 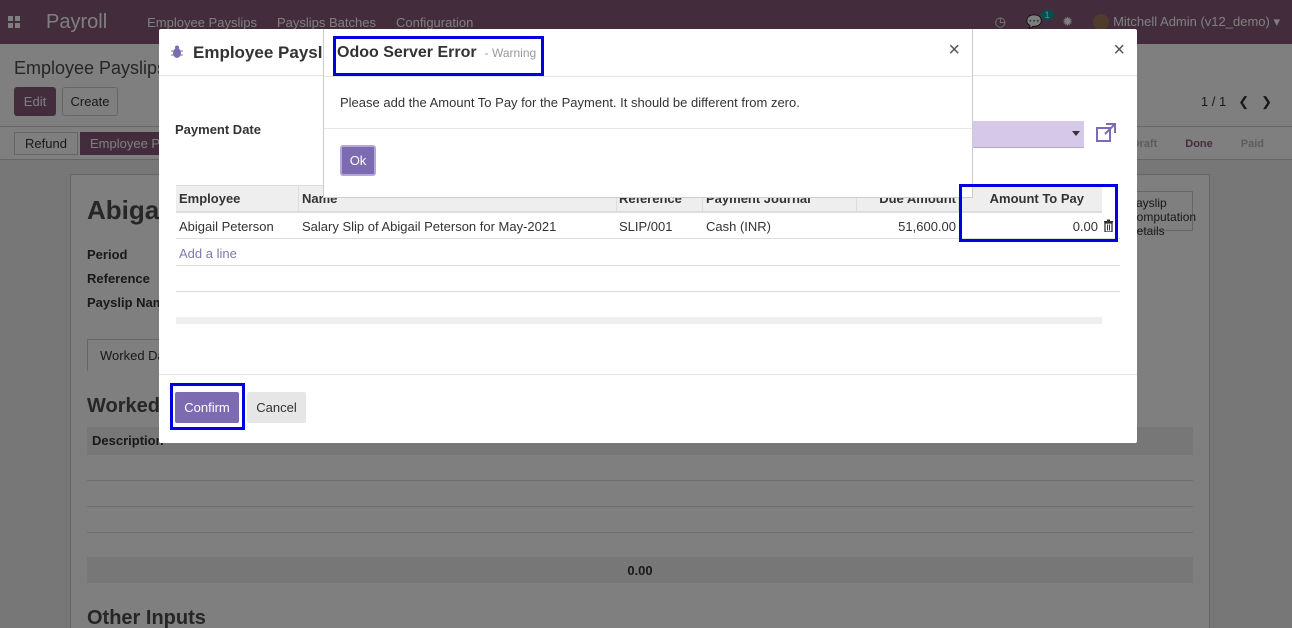 What do you see at coordinates (1106, 133) in the screenshot?
I see `external-link-icon` at bounding box center [1106, 133].